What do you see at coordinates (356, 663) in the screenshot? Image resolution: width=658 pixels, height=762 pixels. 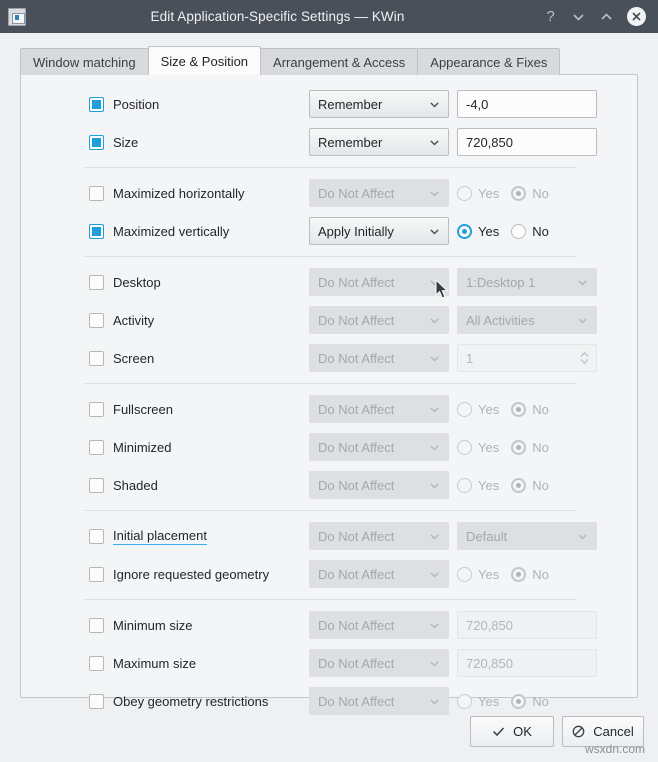 I see `rule-select-value-maximum-size: Do Not Affect` at bounding box center [356, 663].